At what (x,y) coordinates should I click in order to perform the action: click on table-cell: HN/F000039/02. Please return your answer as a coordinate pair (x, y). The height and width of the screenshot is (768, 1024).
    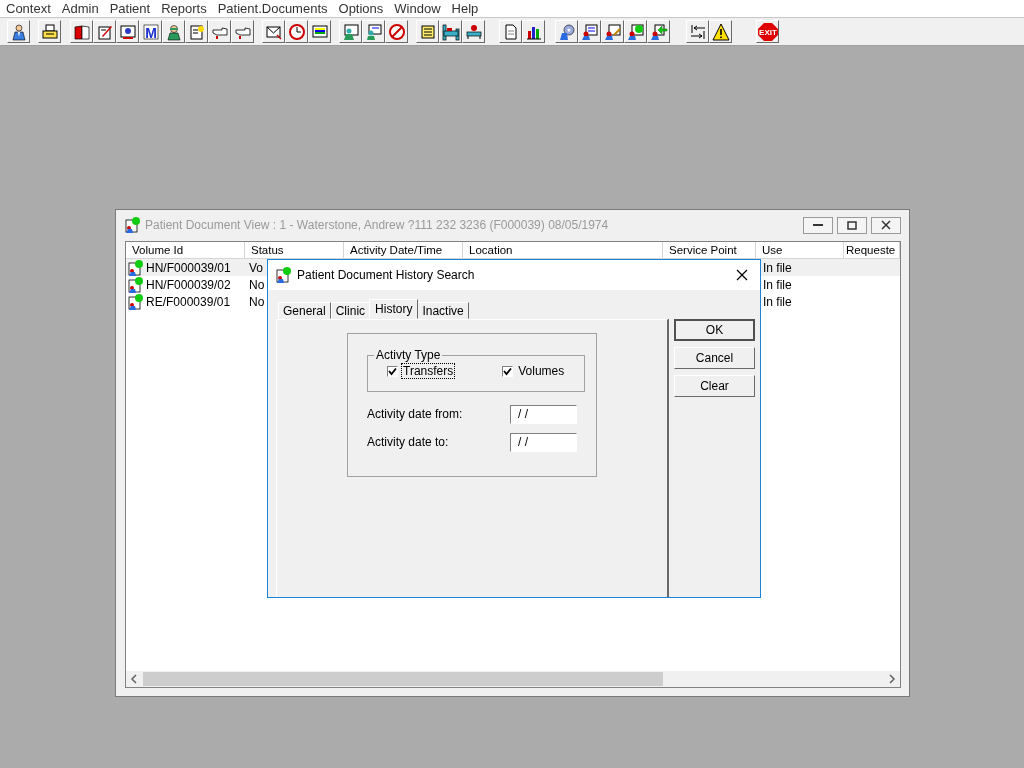
    Looking at the image, I should click on (188, 284).